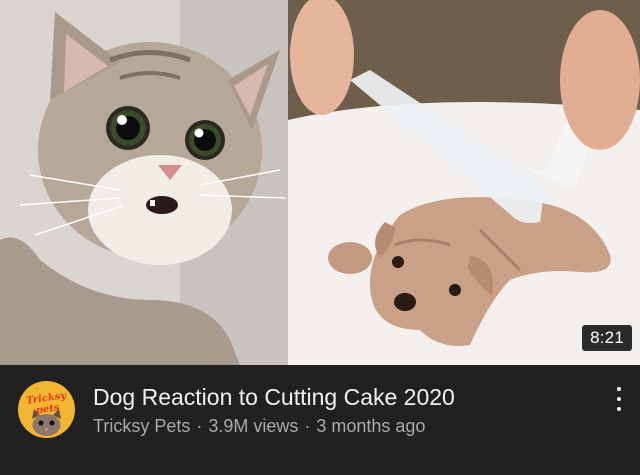  I want to click on view-count: 3.9M views, so click(253, 426).